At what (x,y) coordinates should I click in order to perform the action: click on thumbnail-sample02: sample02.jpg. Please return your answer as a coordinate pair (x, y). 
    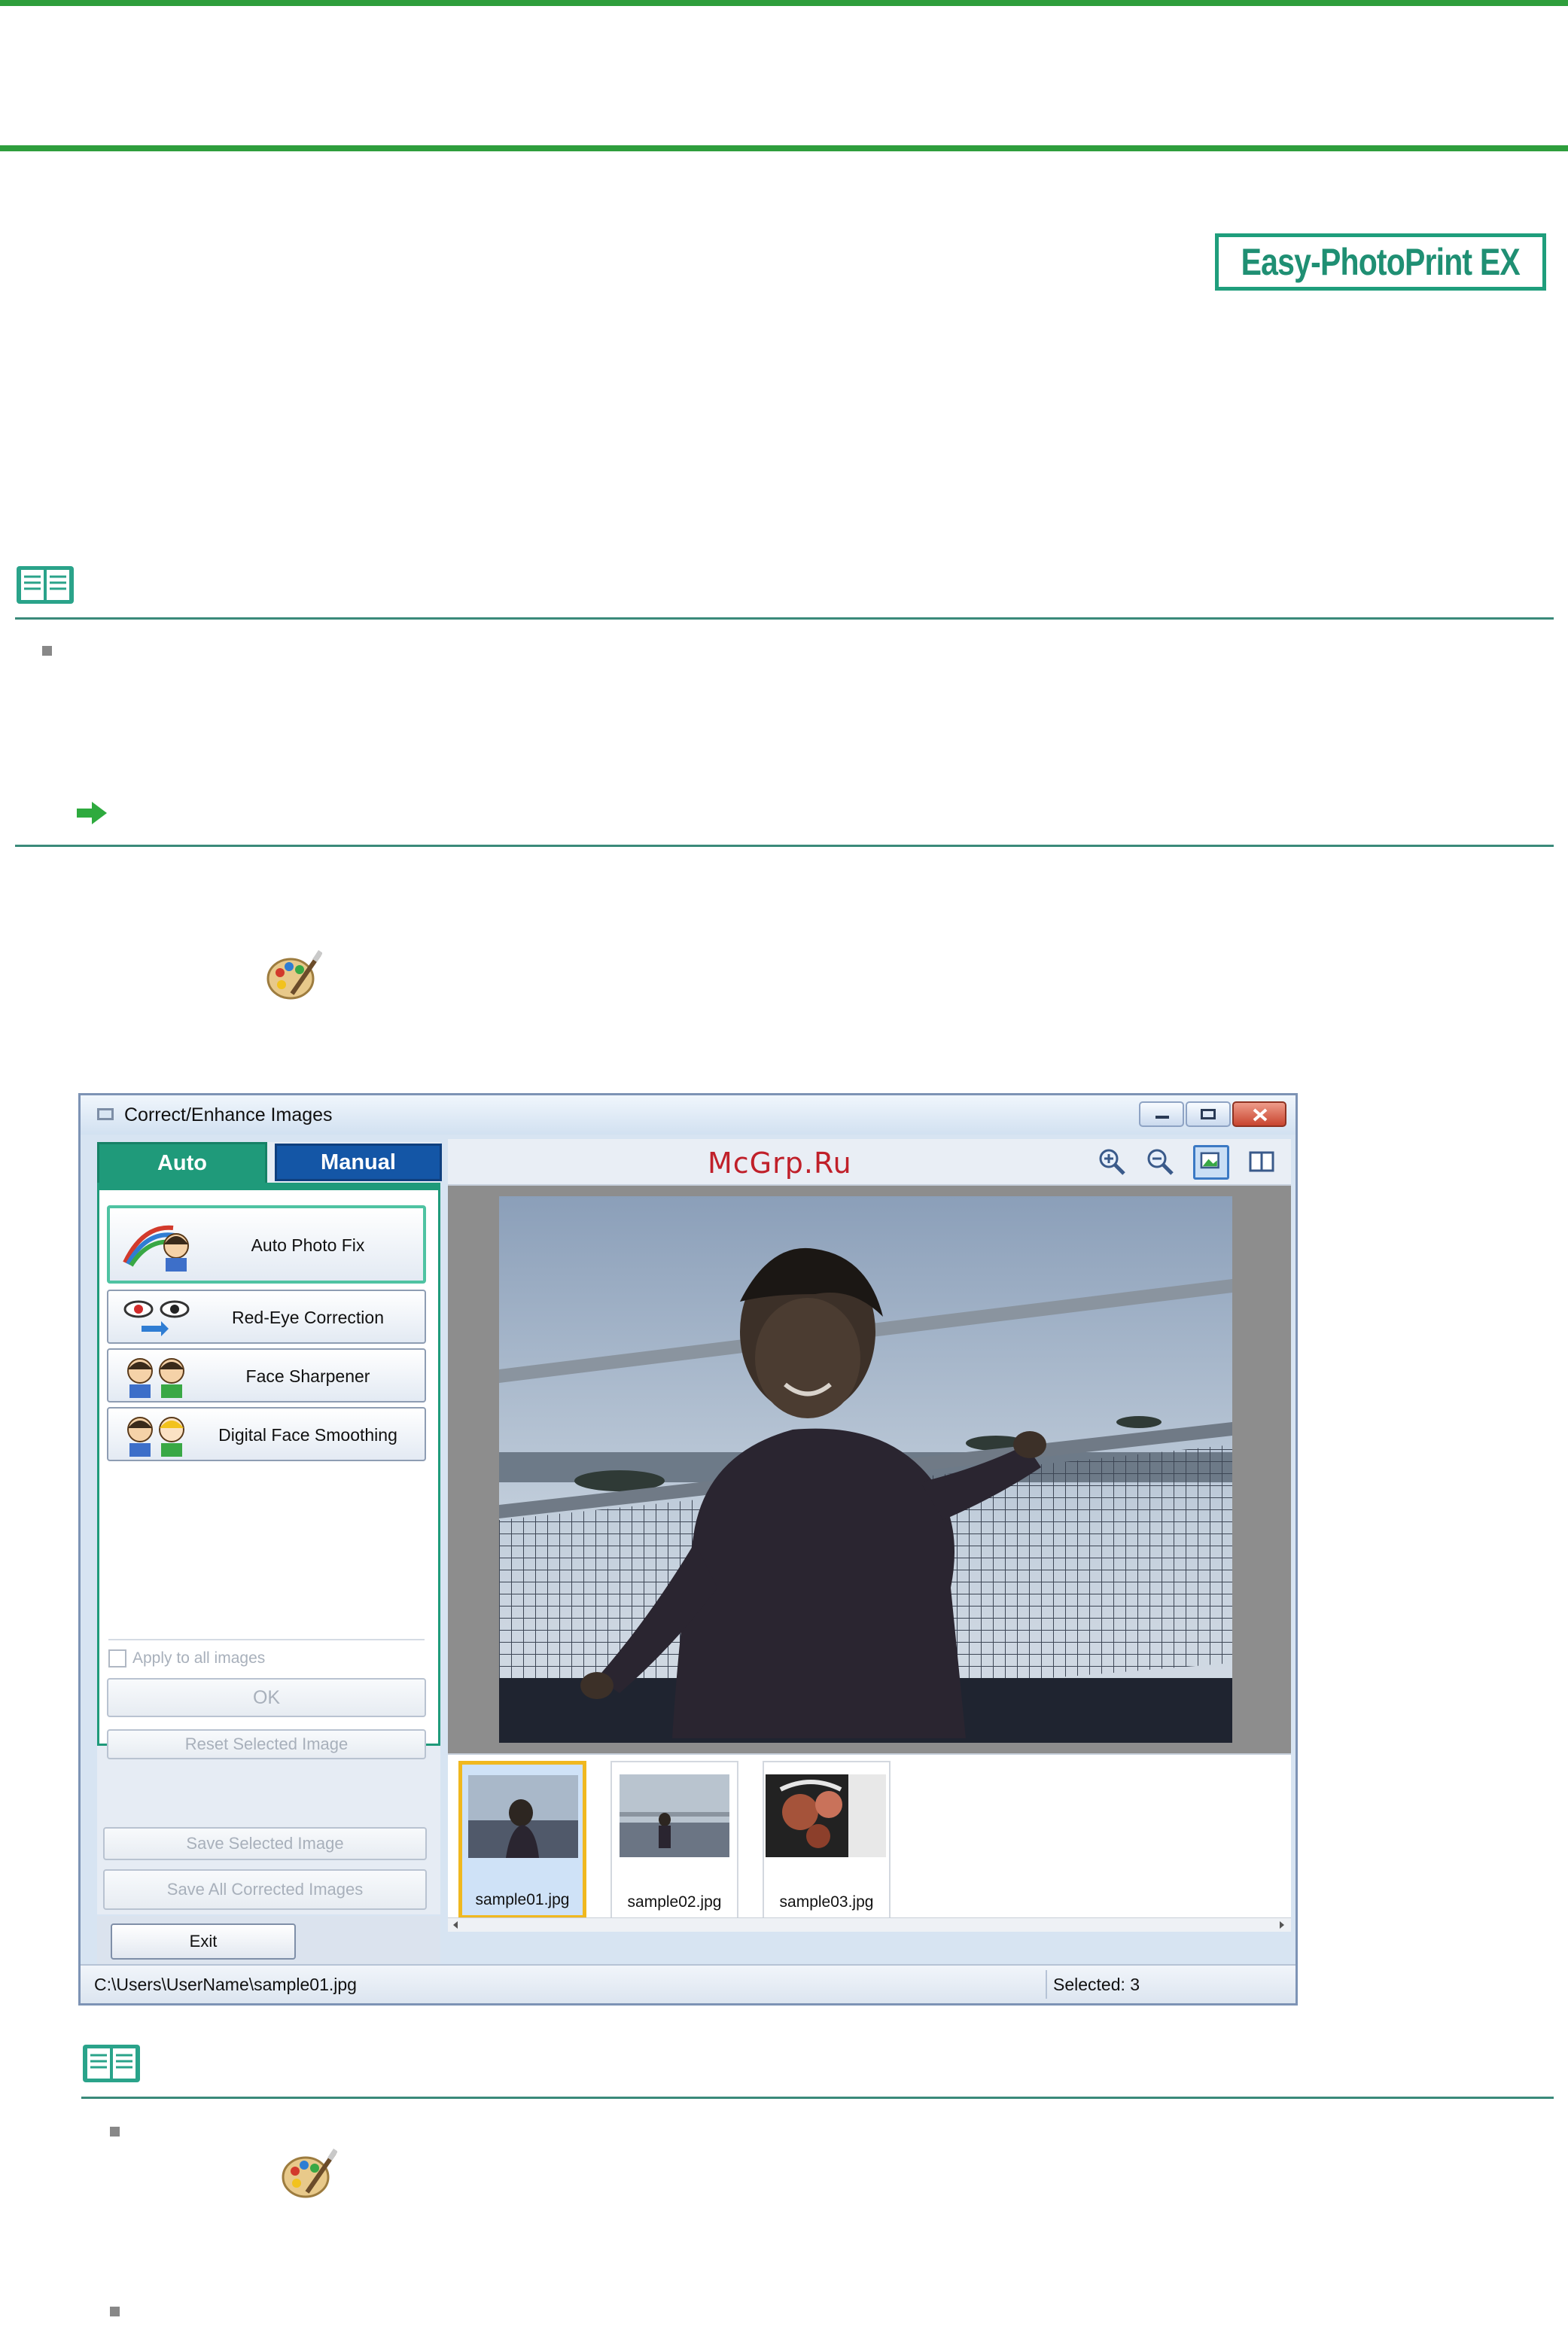
    Looking at the image, I should click on (674, 1840).